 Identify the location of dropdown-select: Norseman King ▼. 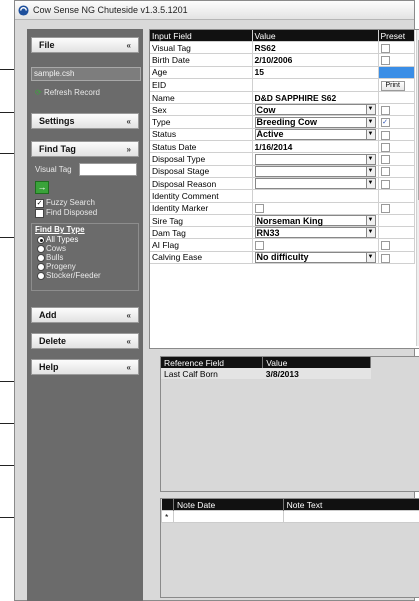
(315, 220).